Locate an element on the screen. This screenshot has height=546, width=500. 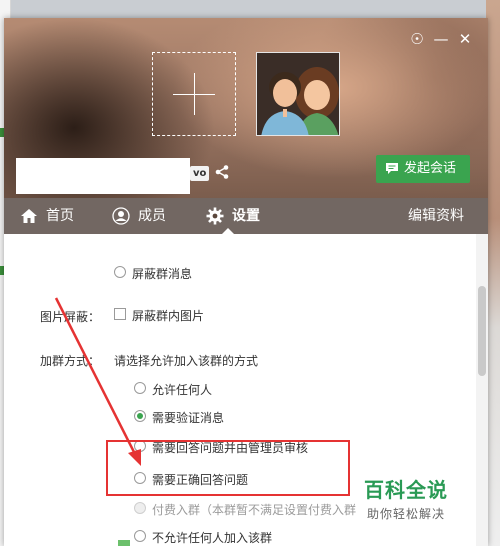
tab-bar: 首页 成员 设置 编辑资料 is located at coordinates (246, 216).